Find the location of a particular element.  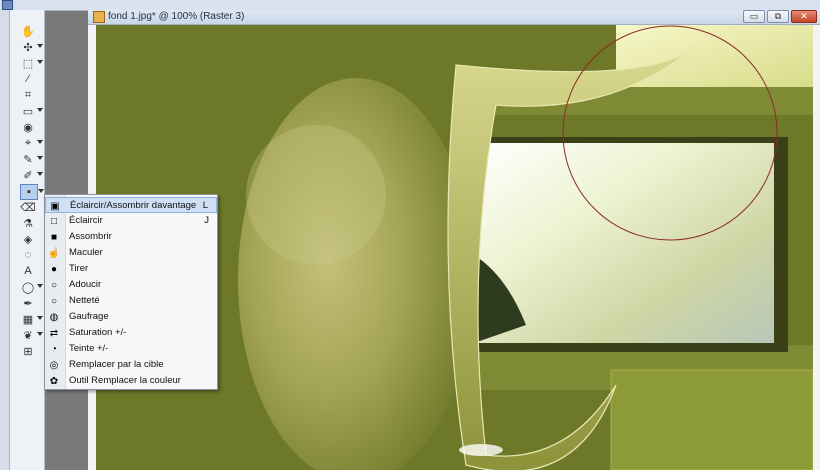

dodge-icon: □ is located at coordinates (54, 221).